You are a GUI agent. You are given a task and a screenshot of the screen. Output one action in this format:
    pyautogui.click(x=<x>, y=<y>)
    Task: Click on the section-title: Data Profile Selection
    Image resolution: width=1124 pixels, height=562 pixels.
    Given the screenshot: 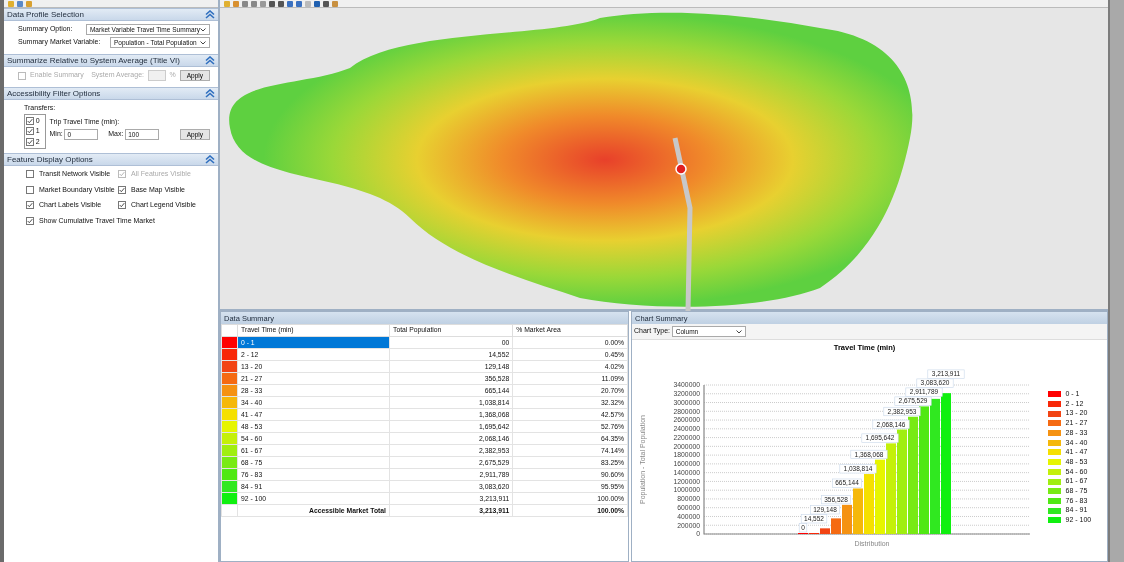 What is the action you would take?
    pyautogui.click(x=45, y=14)
    